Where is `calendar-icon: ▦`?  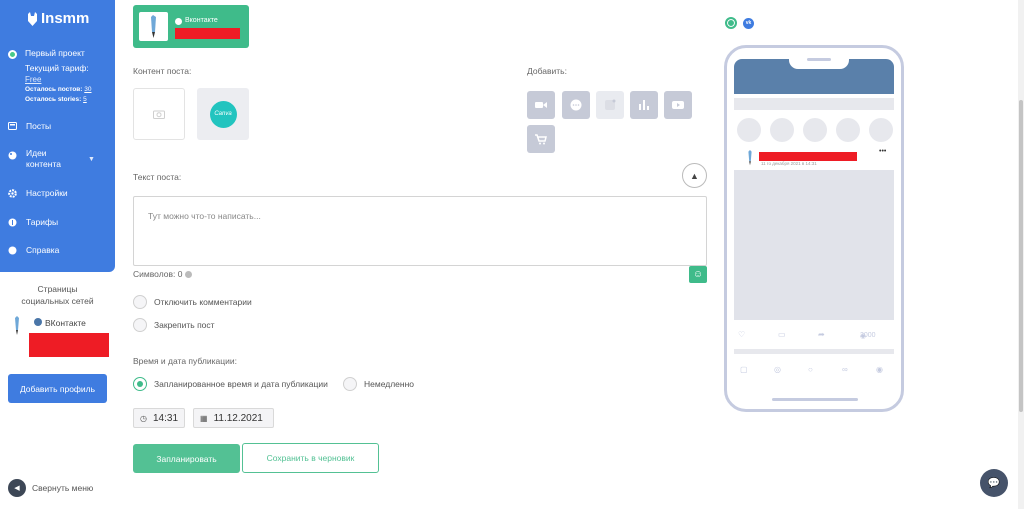 calendar-icon: ▦ is located at coordinates (204, 418).